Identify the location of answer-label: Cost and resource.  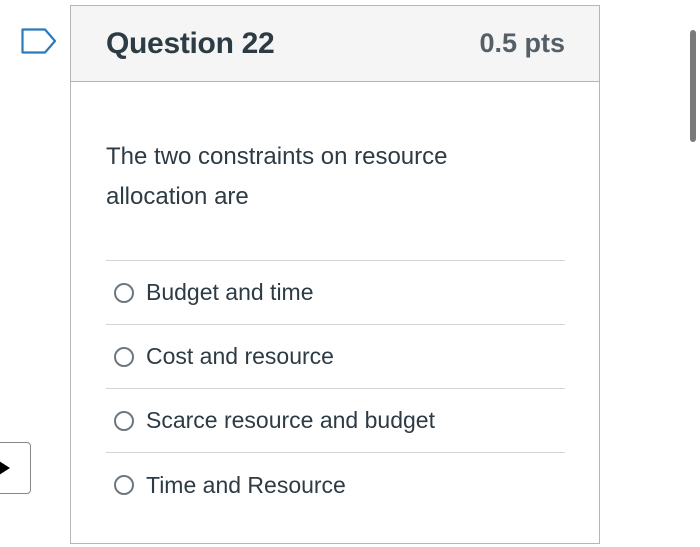
(240, 356).